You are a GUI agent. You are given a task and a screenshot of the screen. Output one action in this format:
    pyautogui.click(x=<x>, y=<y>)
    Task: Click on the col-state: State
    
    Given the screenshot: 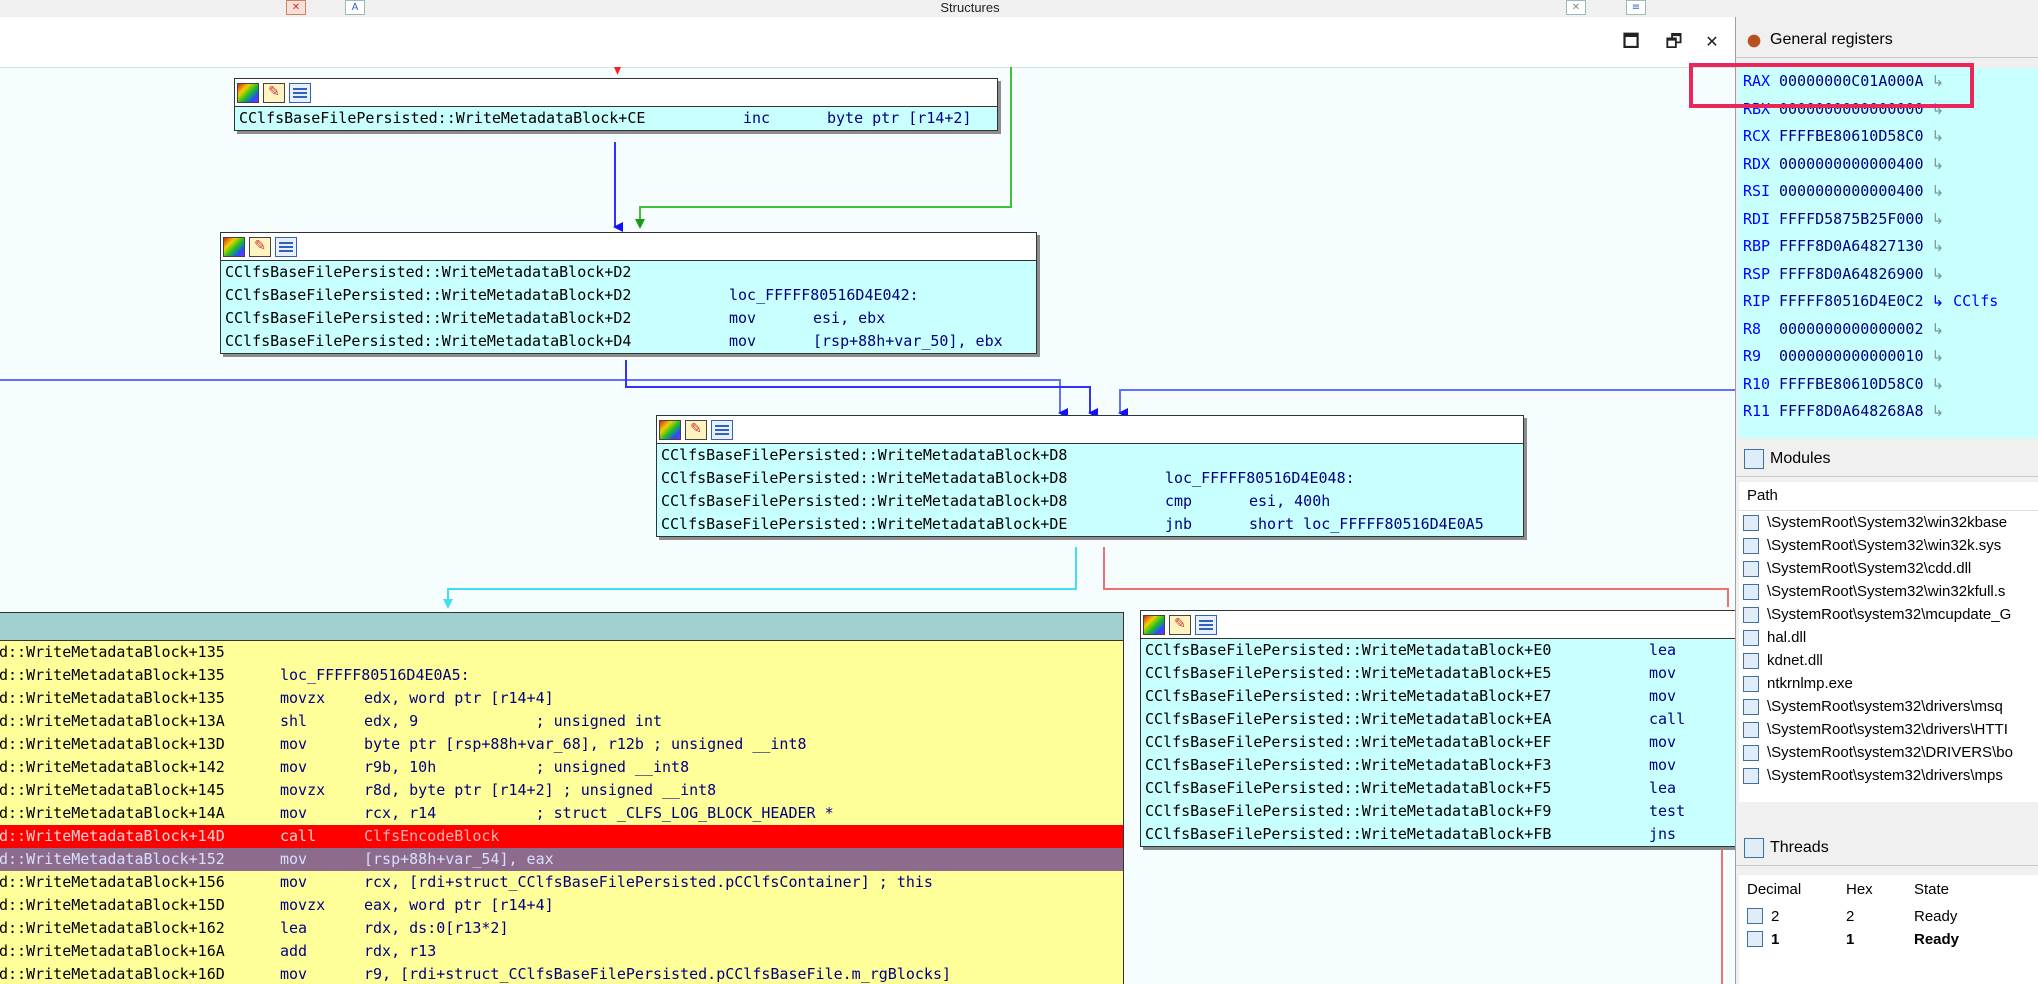 What is the action you would take?
    pyautogui.click(x=1931, y=890)
    